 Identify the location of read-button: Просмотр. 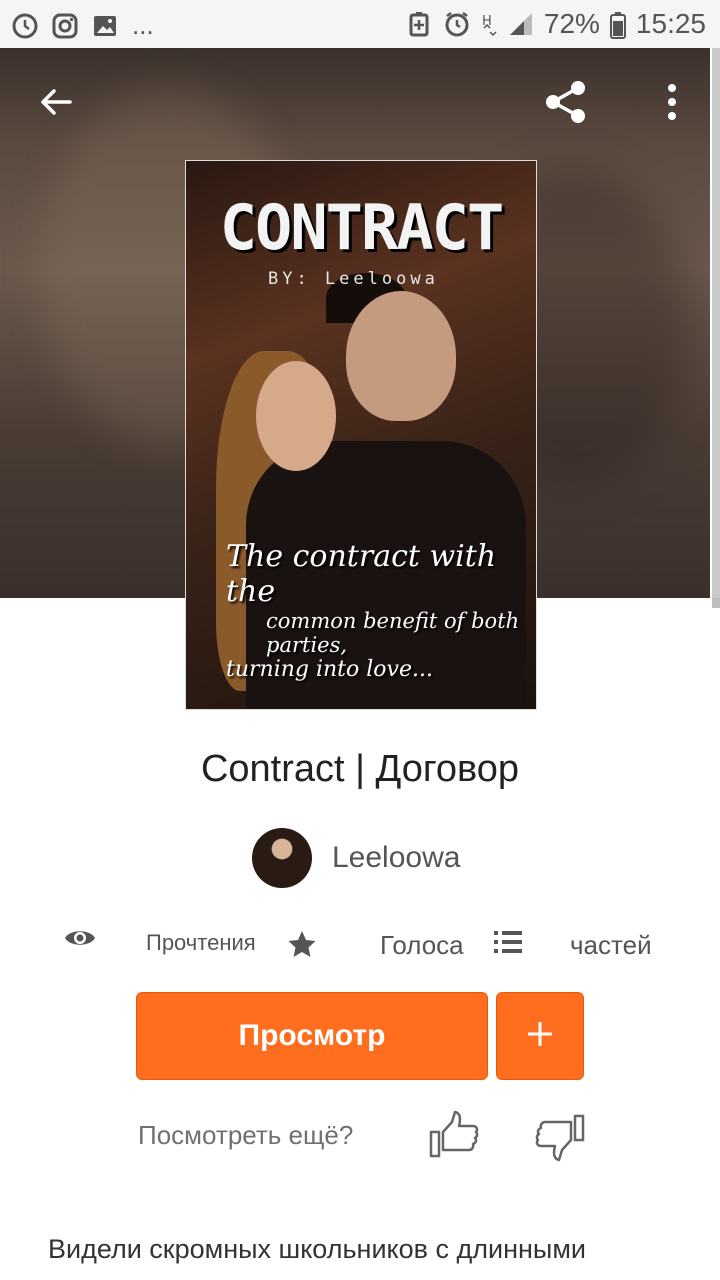
(312, 1036).